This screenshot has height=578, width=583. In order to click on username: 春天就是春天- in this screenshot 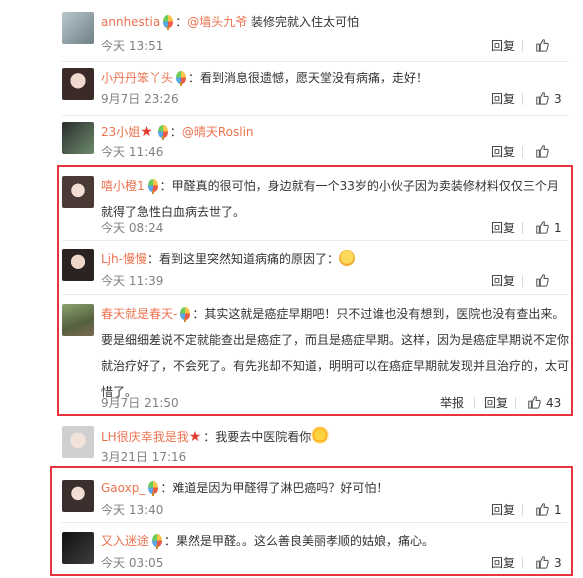, I will do `click(139, 314)`.